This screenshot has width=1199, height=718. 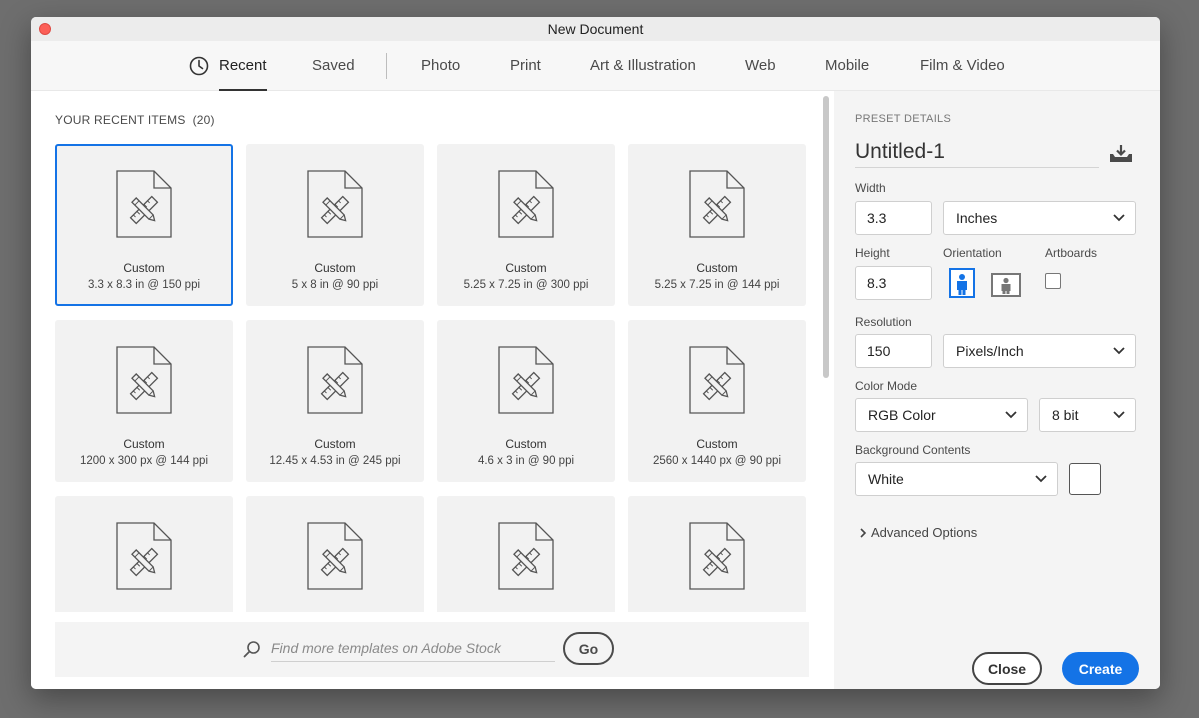 I want to click on recent-item-dimensions: 1200 x 300 px @ 144 ppi, so click(x=144, y=461).